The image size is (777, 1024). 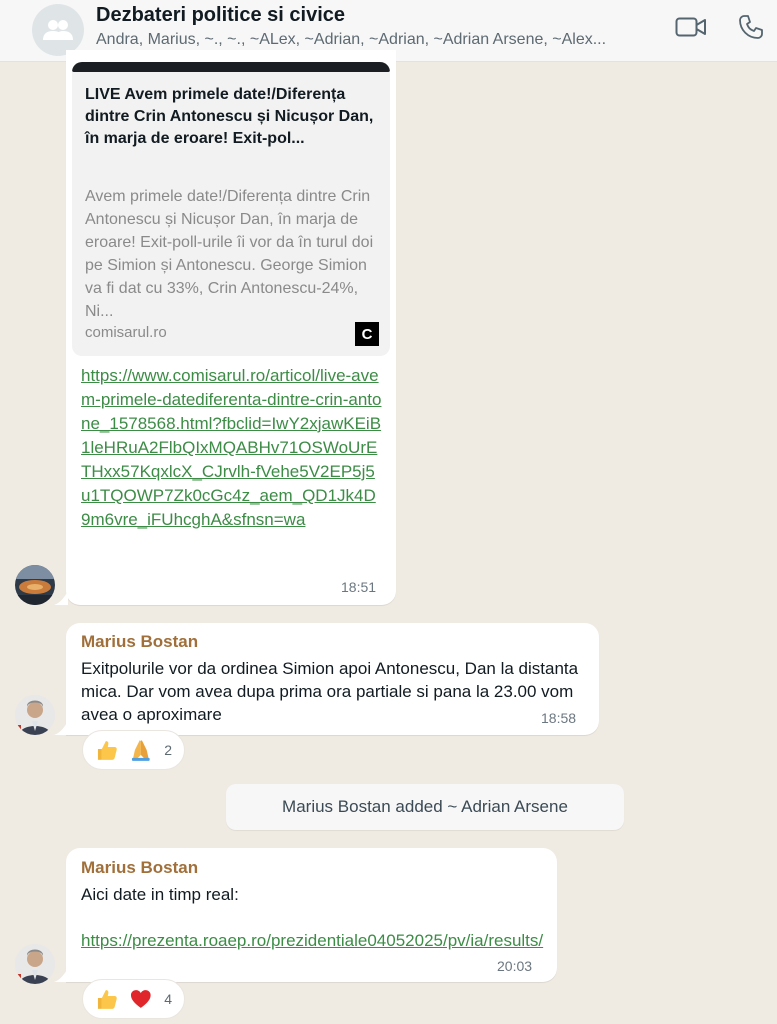 What do you see at coordinates (367, 334) in the screenshot?
I see `site-logo-icon: C` at bounding box center [367, 334].